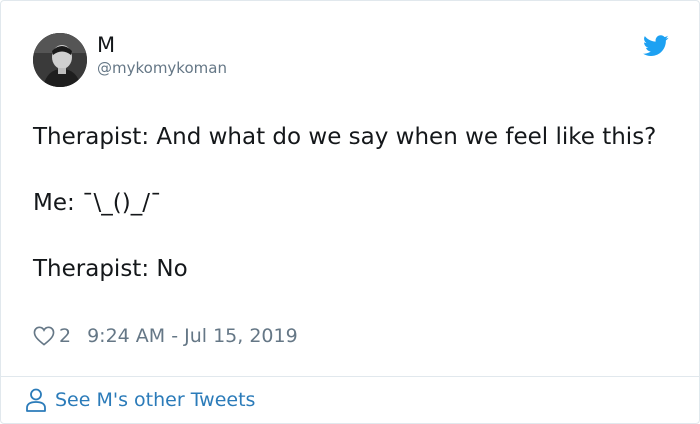 The height and width of the screenshot is (424, 700). I want to click on like-count: 2, so click(65, 336).